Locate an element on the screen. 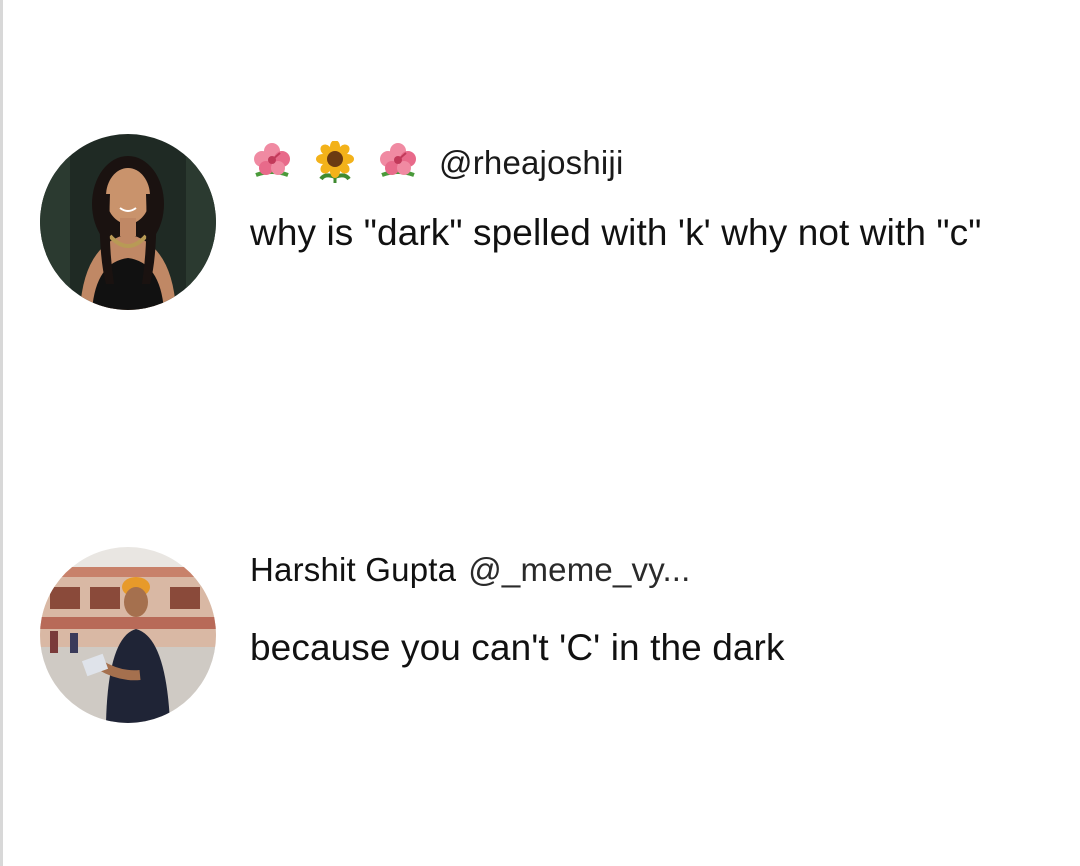  post-header: @rheajoshiji is located at coordinates (660, 163).